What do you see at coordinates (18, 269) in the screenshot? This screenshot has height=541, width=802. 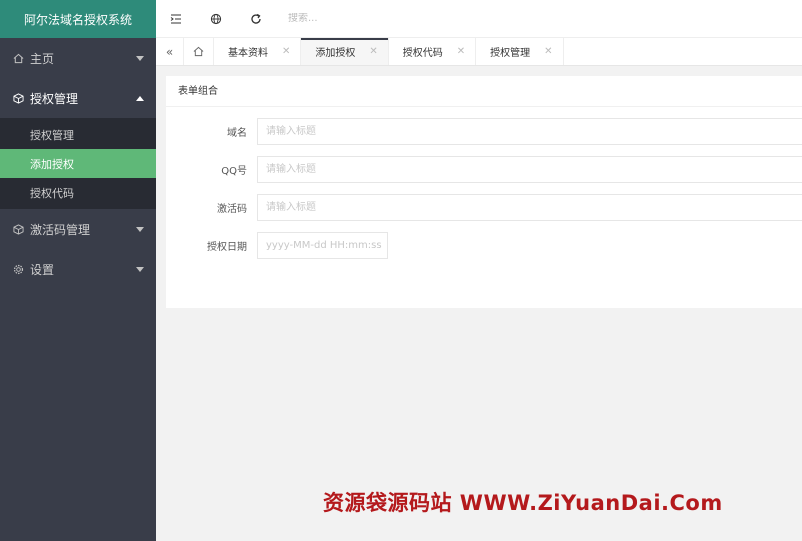 I see `gear-icon` at bounding box center [18, 269].